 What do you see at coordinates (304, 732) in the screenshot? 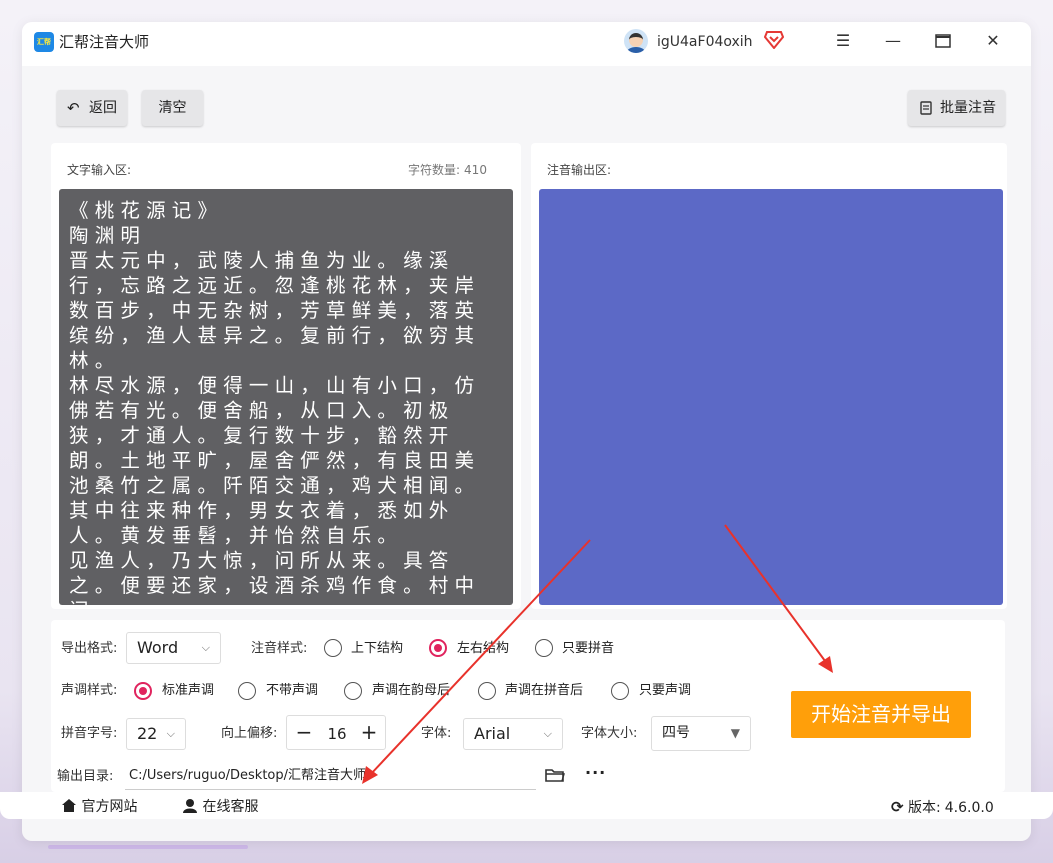
I see `decrement-button: −` at bounding box center [304, 732].